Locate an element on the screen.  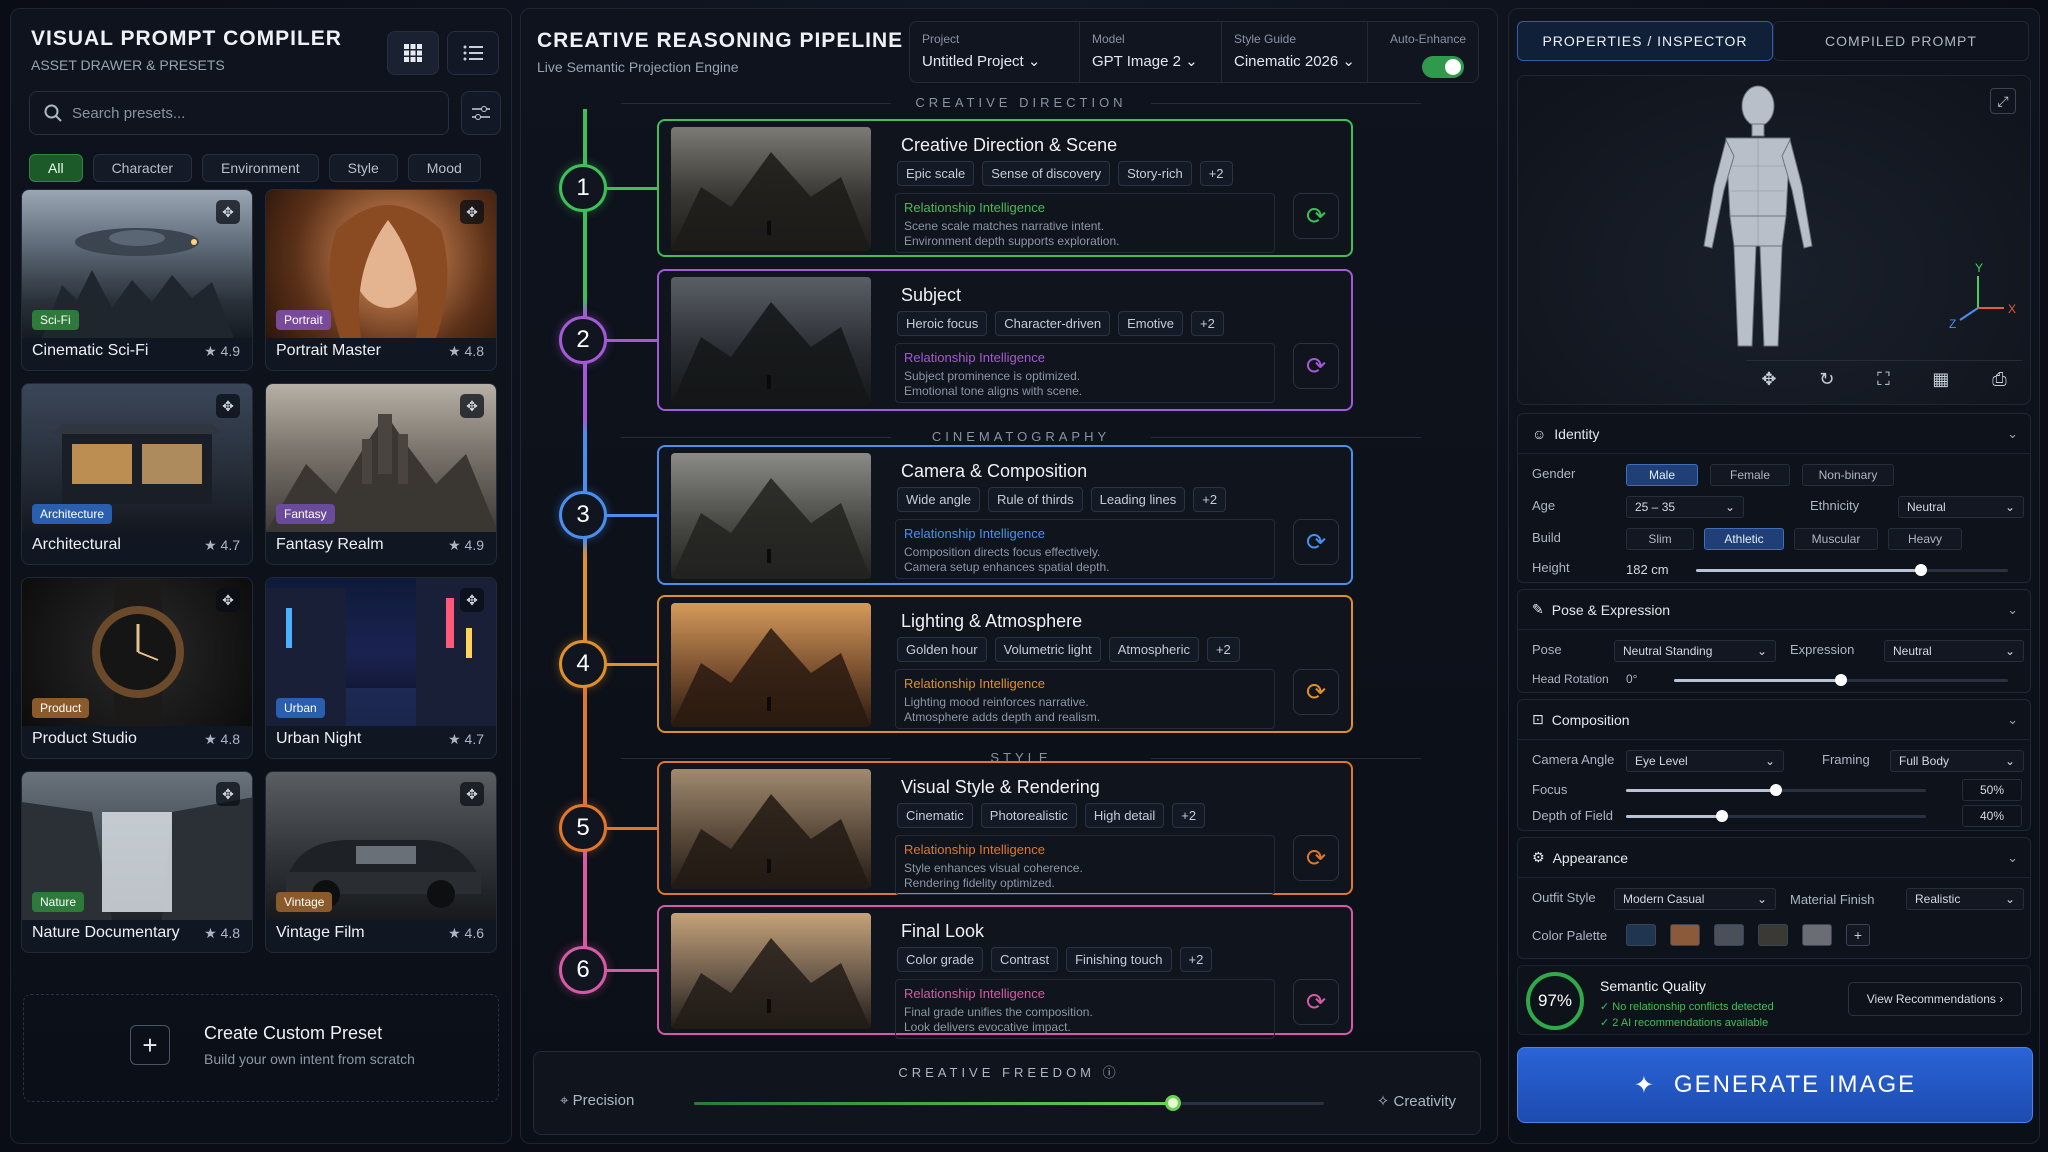
step-tag: Heroic focus is located at coordinates (942, 323).